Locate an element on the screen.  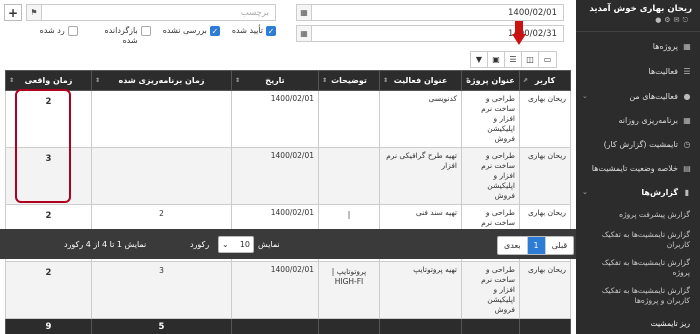
sidebar-item-activities: ☰ فعالیت‌ها is located at coordinates (638, 71).